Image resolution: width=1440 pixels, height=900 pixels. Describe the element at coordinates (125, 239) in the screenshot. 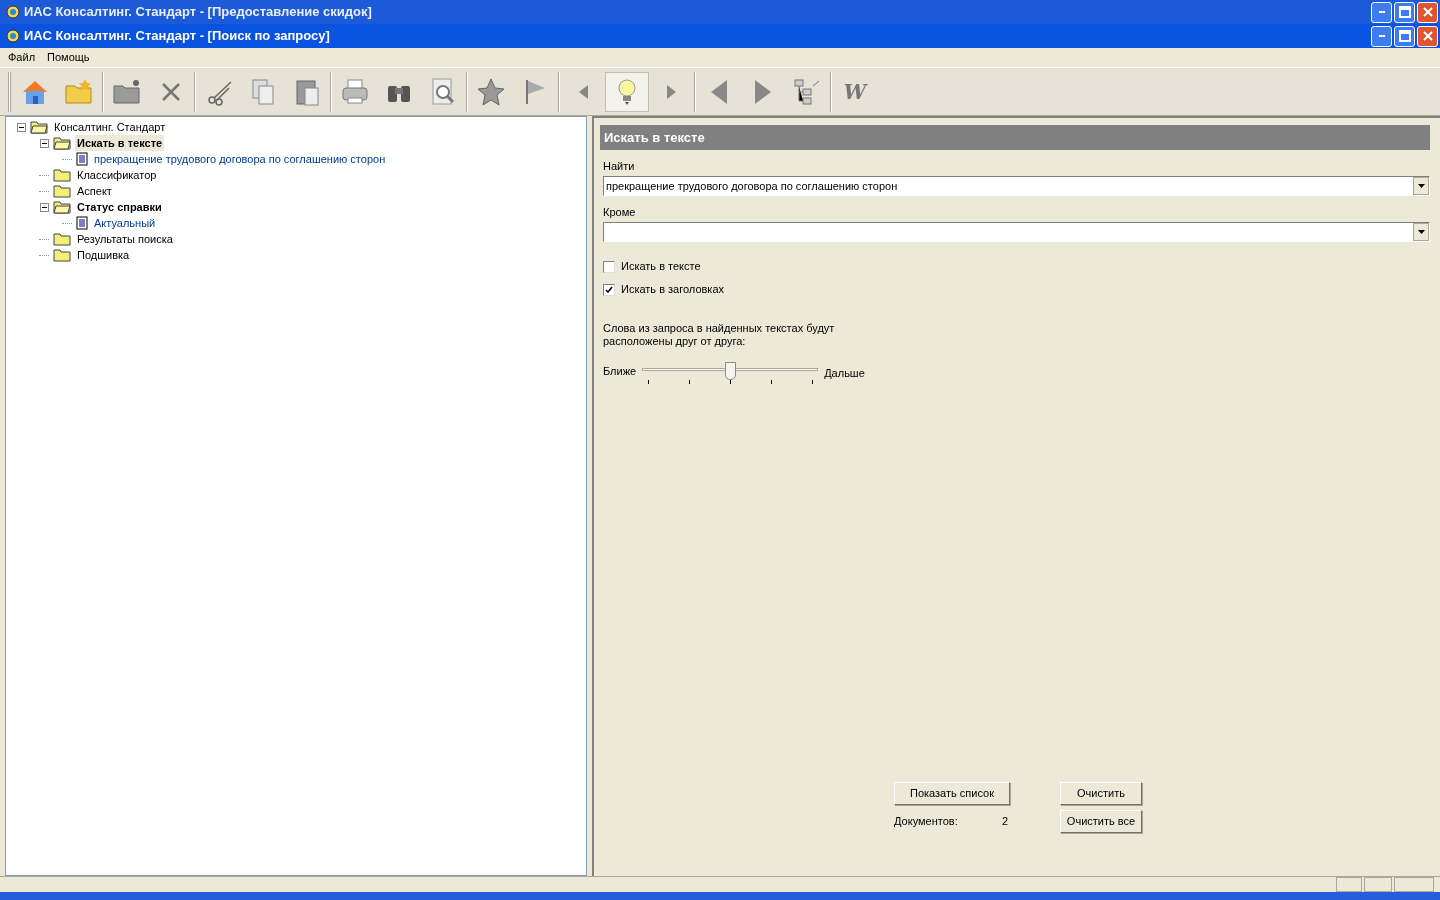

I see `tree-item: Результаты поиска` at that location.